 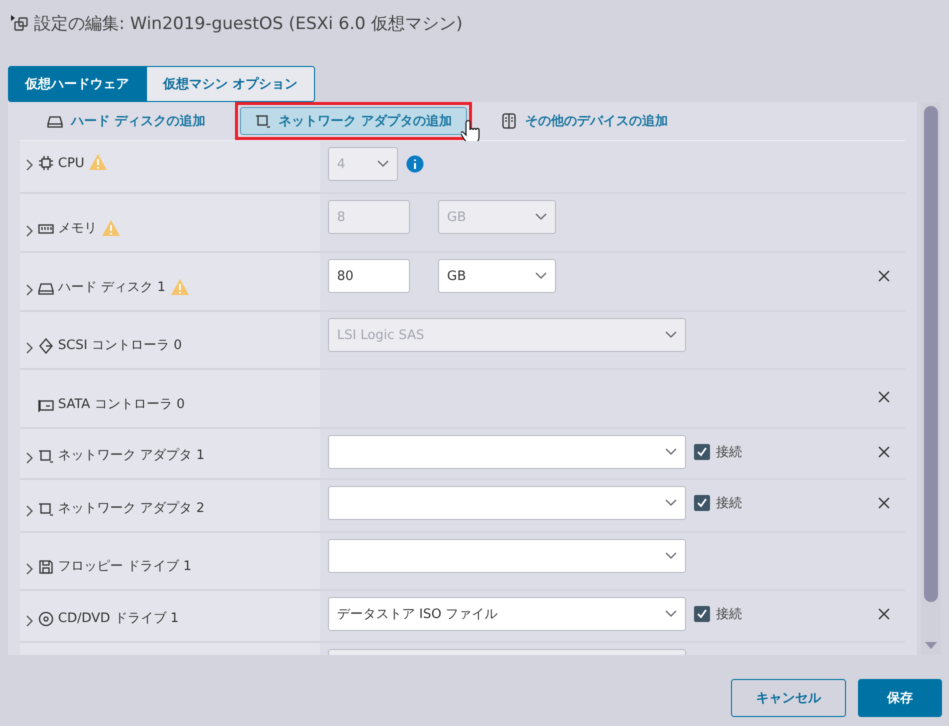 What do you see at coordinates (112, 287) in the screenshot?
I see `device-label: ハード ディスク 1` at bounding box center [112, 287].